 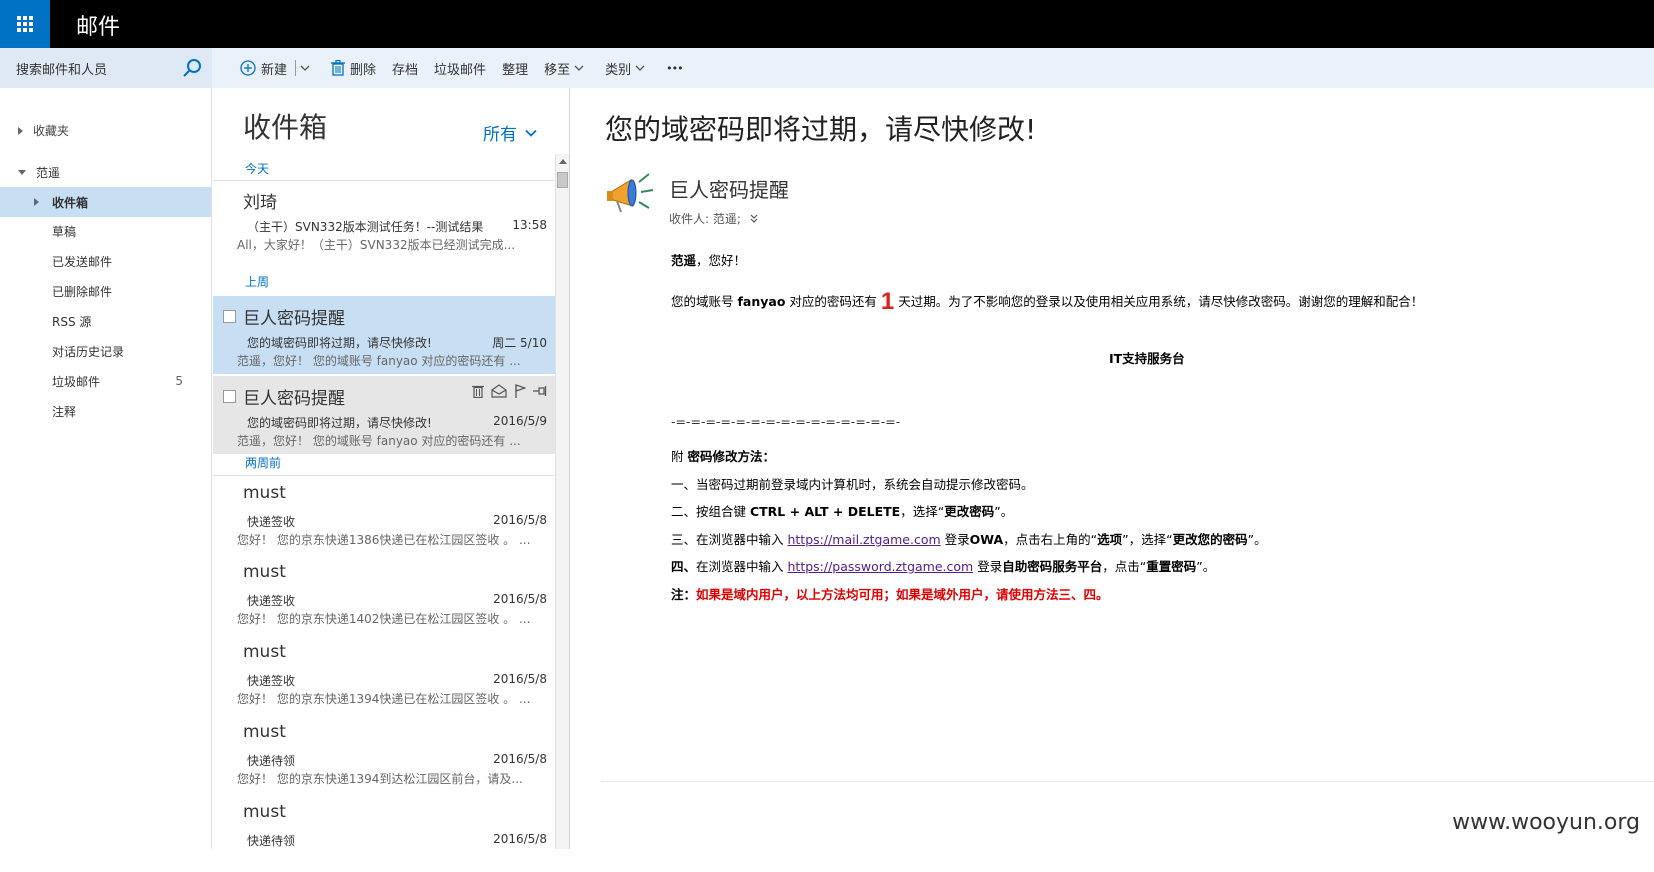 I want to click on account-name: fanyao, so click(x=761, y=301).